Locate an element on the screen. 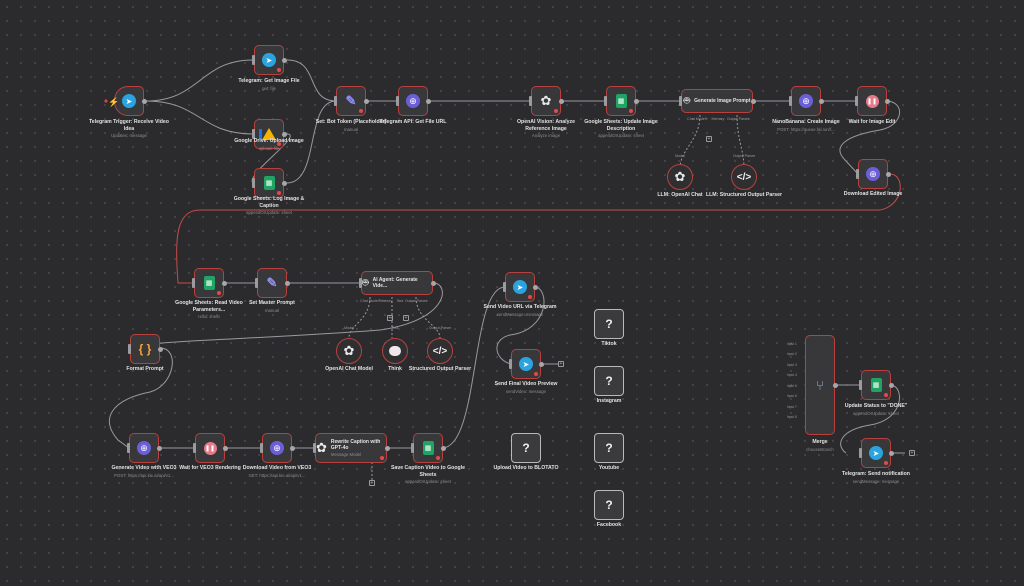 This screenshot has height=586, width=1024. merge-node: ⑂ is located at coordinates (821, 385).